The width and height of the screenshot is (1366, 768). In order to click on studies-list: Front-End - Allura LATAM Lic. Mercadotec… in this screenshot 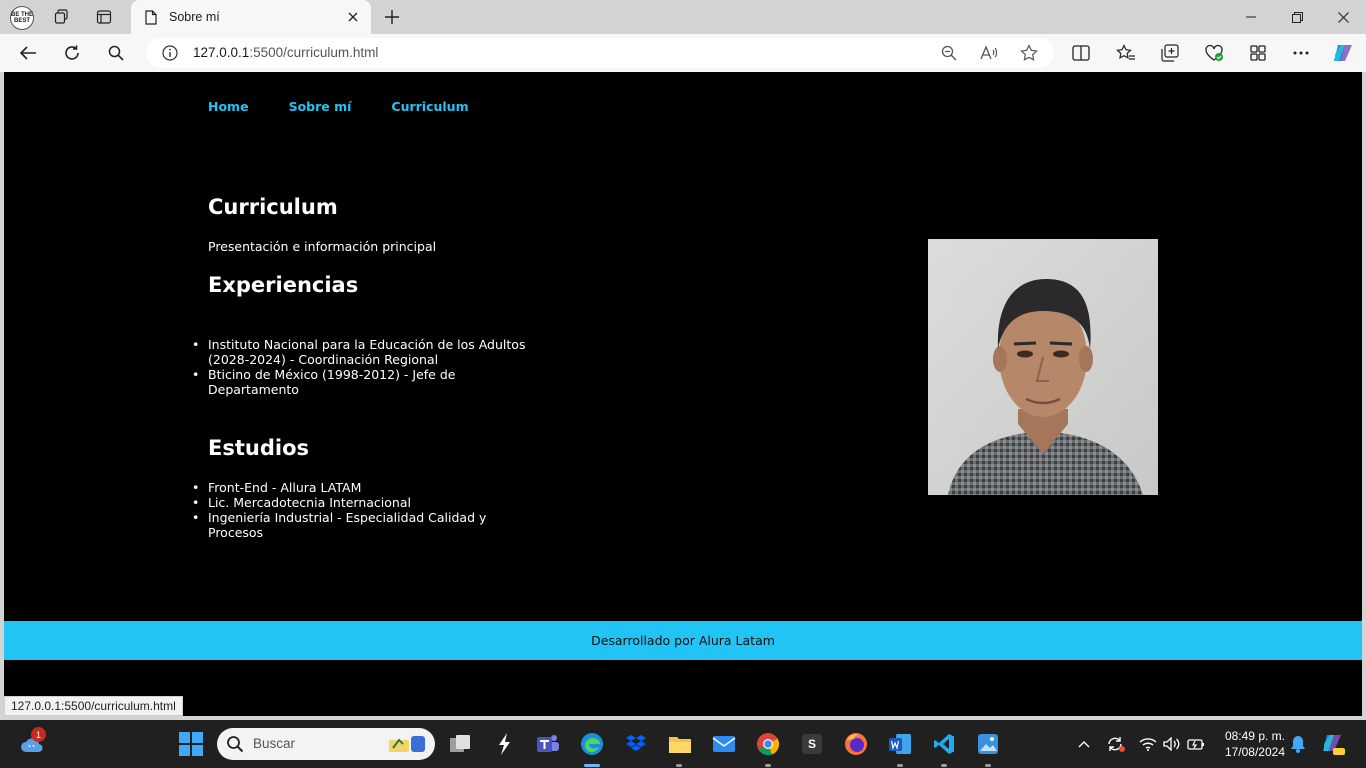, I will do `click(360, 510)`.